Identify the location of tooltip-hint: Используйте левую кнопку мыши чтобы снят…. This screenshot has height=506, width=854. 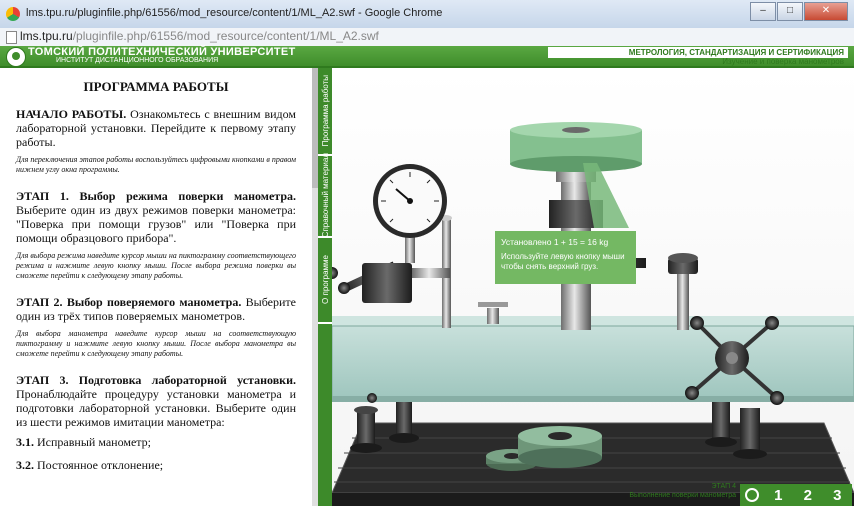
(563, 261).